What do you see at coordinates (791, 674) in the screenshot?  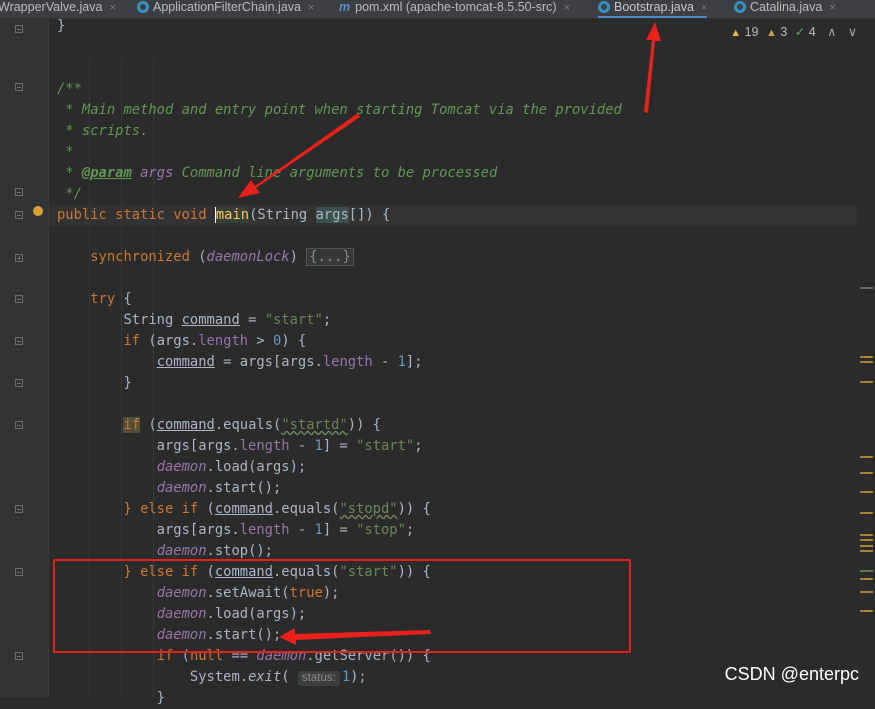 I see `watermark: CSDN @enterpc` at bounding box center [791, 674].